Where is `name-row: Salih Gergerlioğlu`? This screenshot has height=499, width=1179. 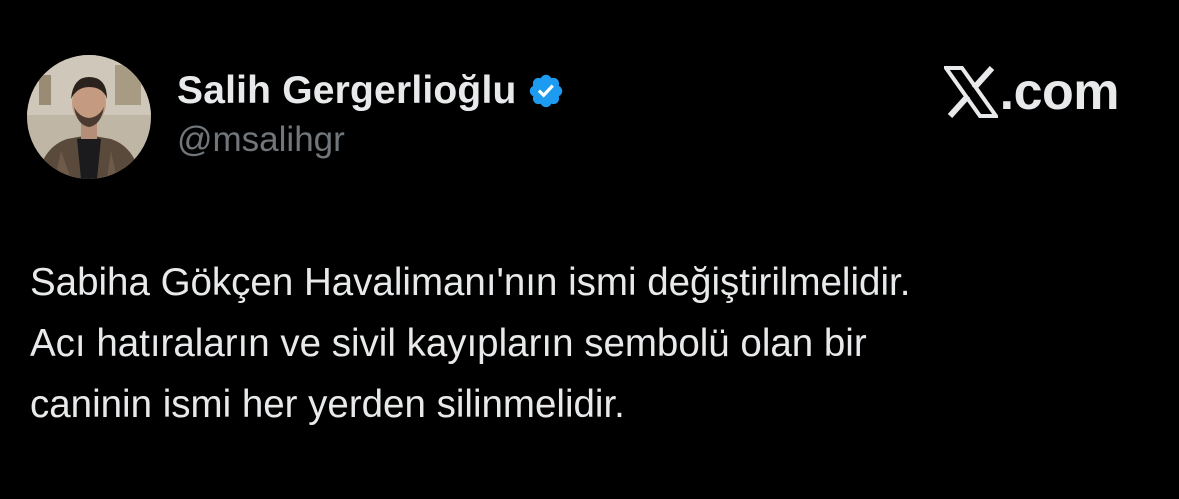
name-row: Salih Gergerlioğlu is located at coordinates (371, 91).